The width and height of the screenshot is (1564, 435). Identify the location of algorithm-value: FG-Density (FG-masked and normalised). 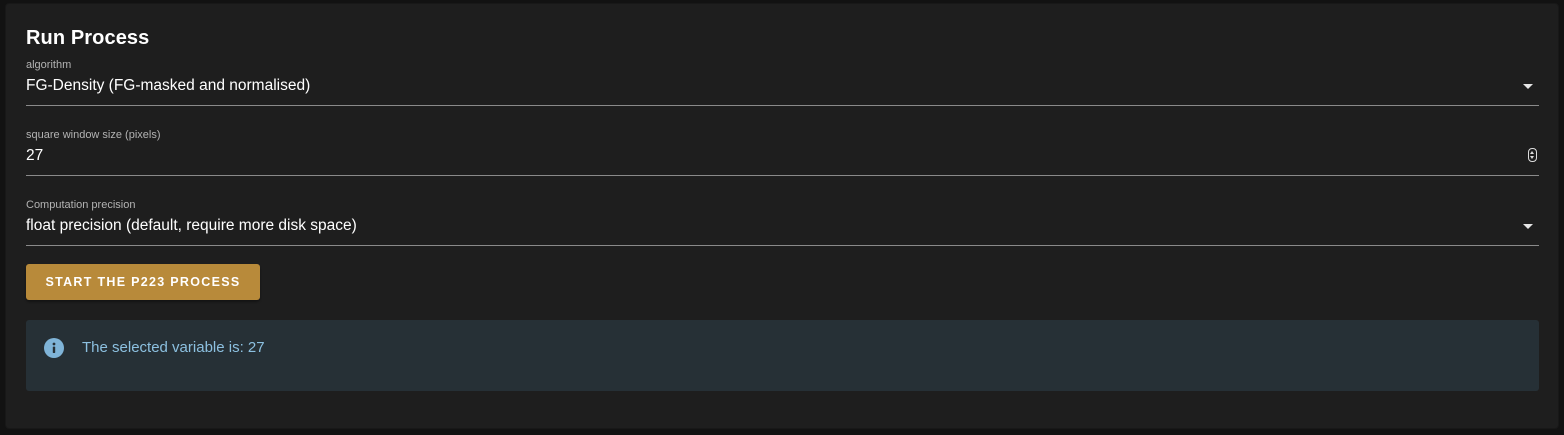
(168, 86).